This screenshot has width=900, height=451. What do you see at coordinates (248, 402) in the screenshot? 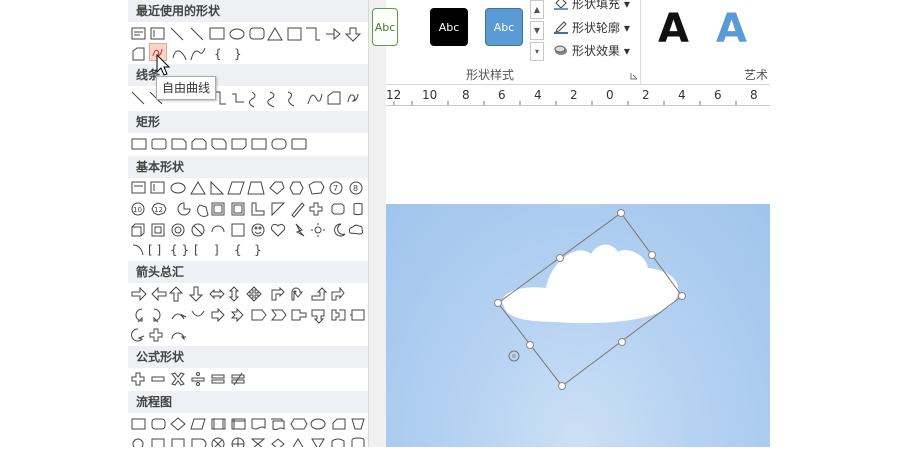
I see `section-flowchart-header: 流程图` at bounding box center [248, 402].